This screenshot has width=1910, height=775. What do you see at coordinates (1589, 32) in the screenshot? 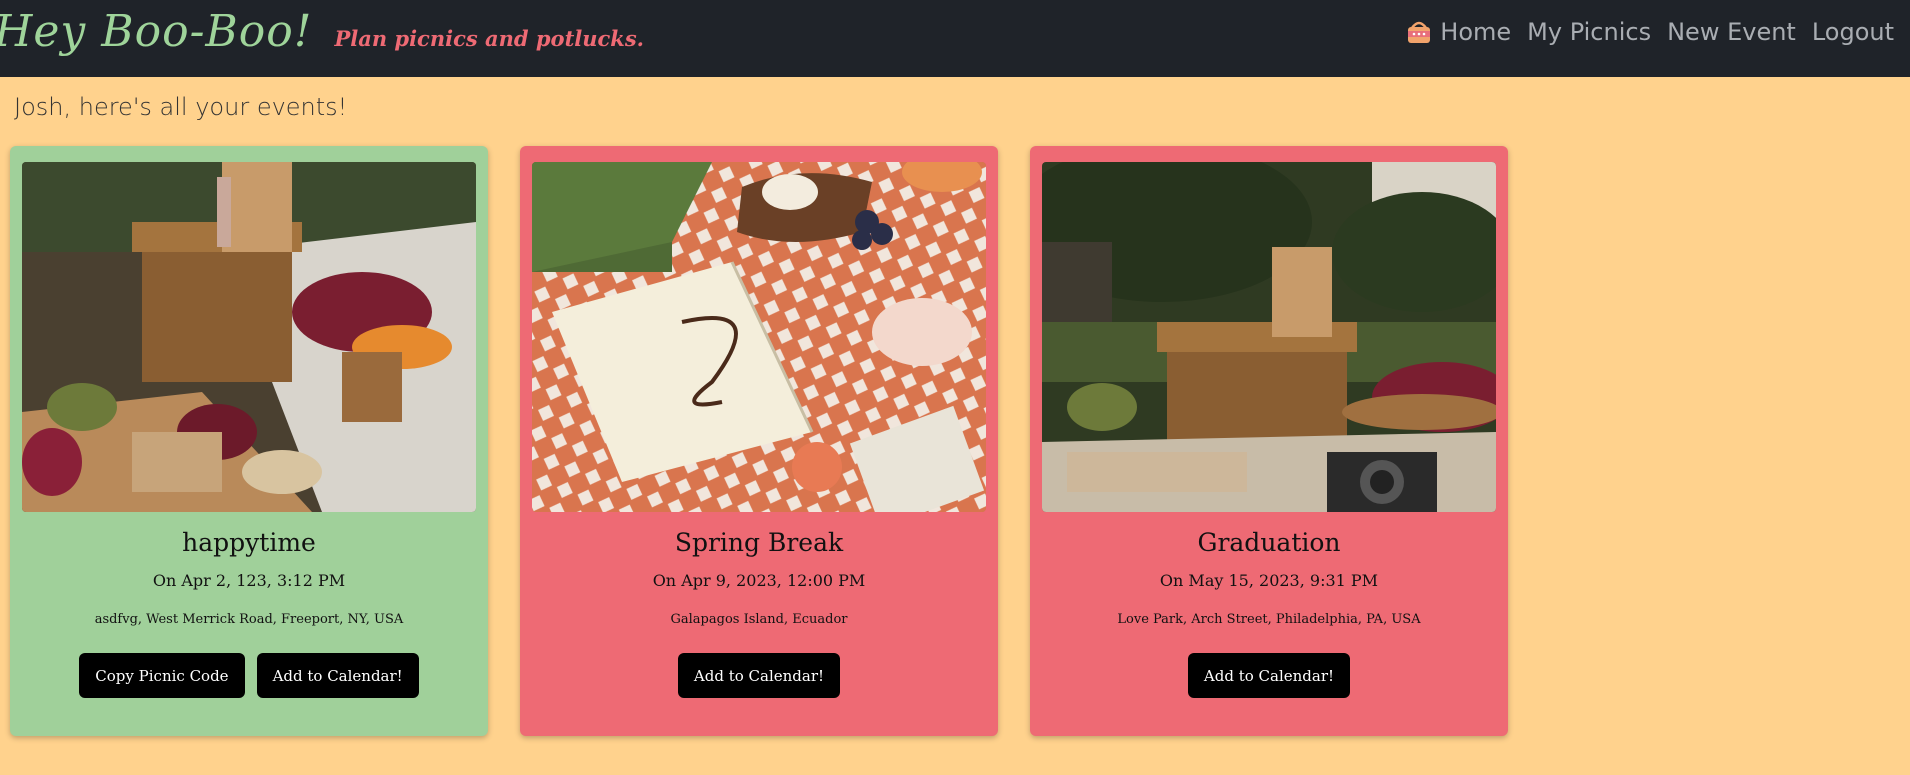
I see `nav-link-my-picnics: My Picnics` at bounding box center [1589, 32].